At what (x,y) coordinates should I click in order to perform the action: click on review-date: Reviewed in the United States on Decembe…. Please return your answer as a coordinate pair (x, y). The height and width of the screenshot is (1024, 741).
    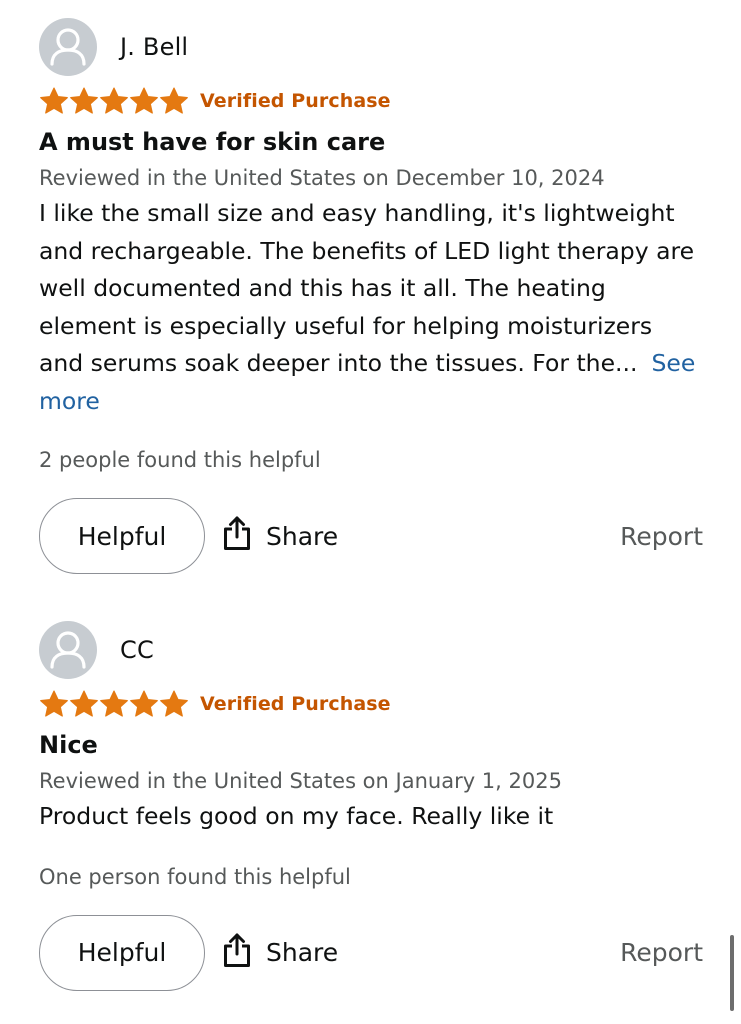
    Looking at the image, I should click on (322, 178).